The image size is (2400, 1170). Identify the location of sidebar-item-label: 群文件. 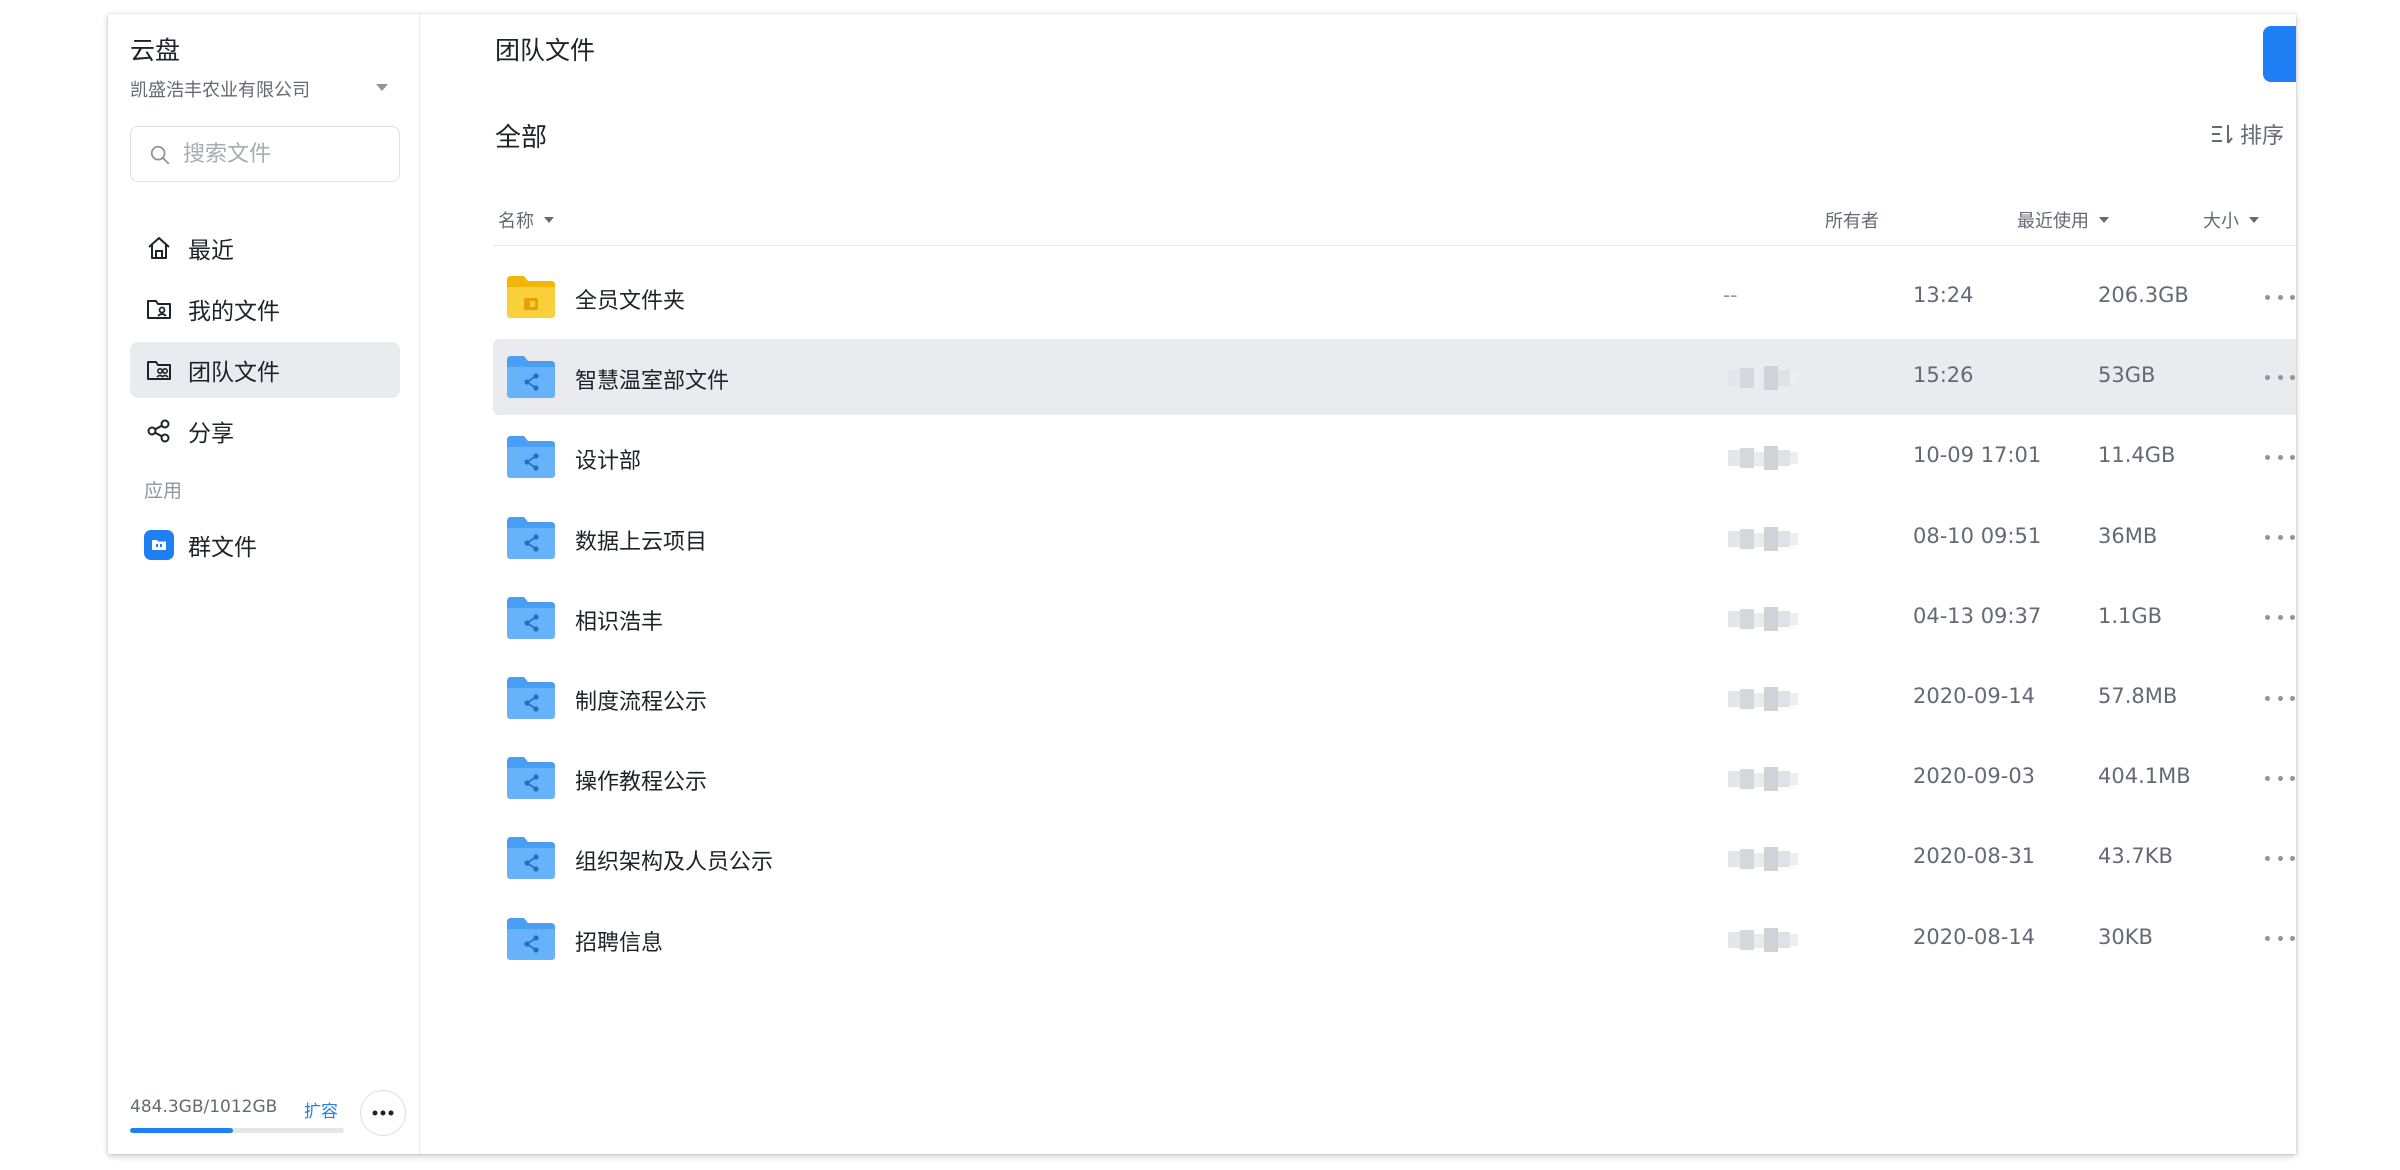
(222, 548).